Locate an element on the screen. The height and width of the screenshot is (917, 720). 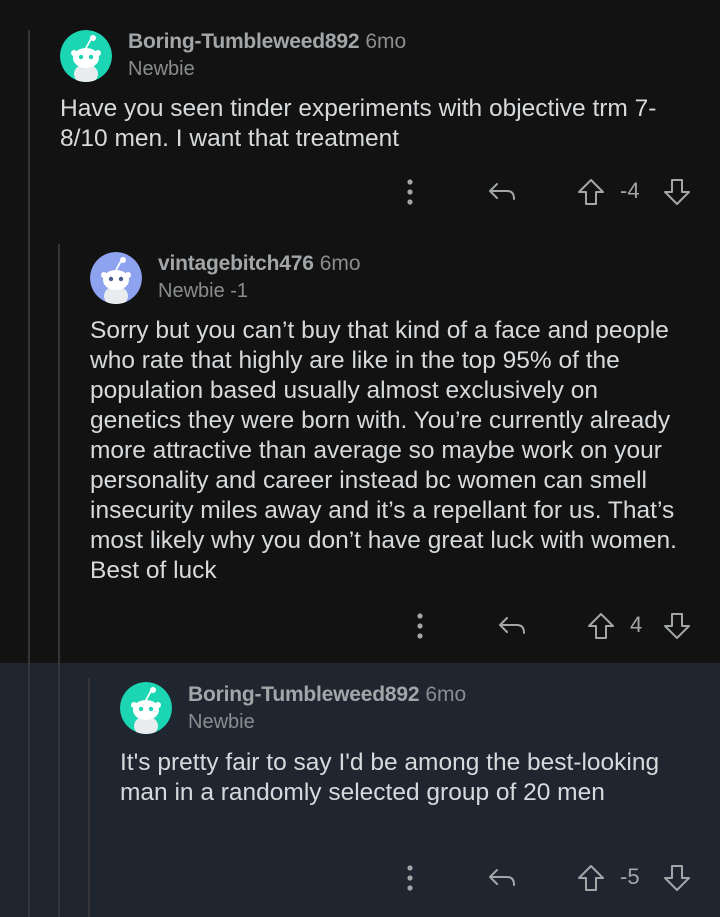
comment-actions: -4 is located at coordinates (360, 192).